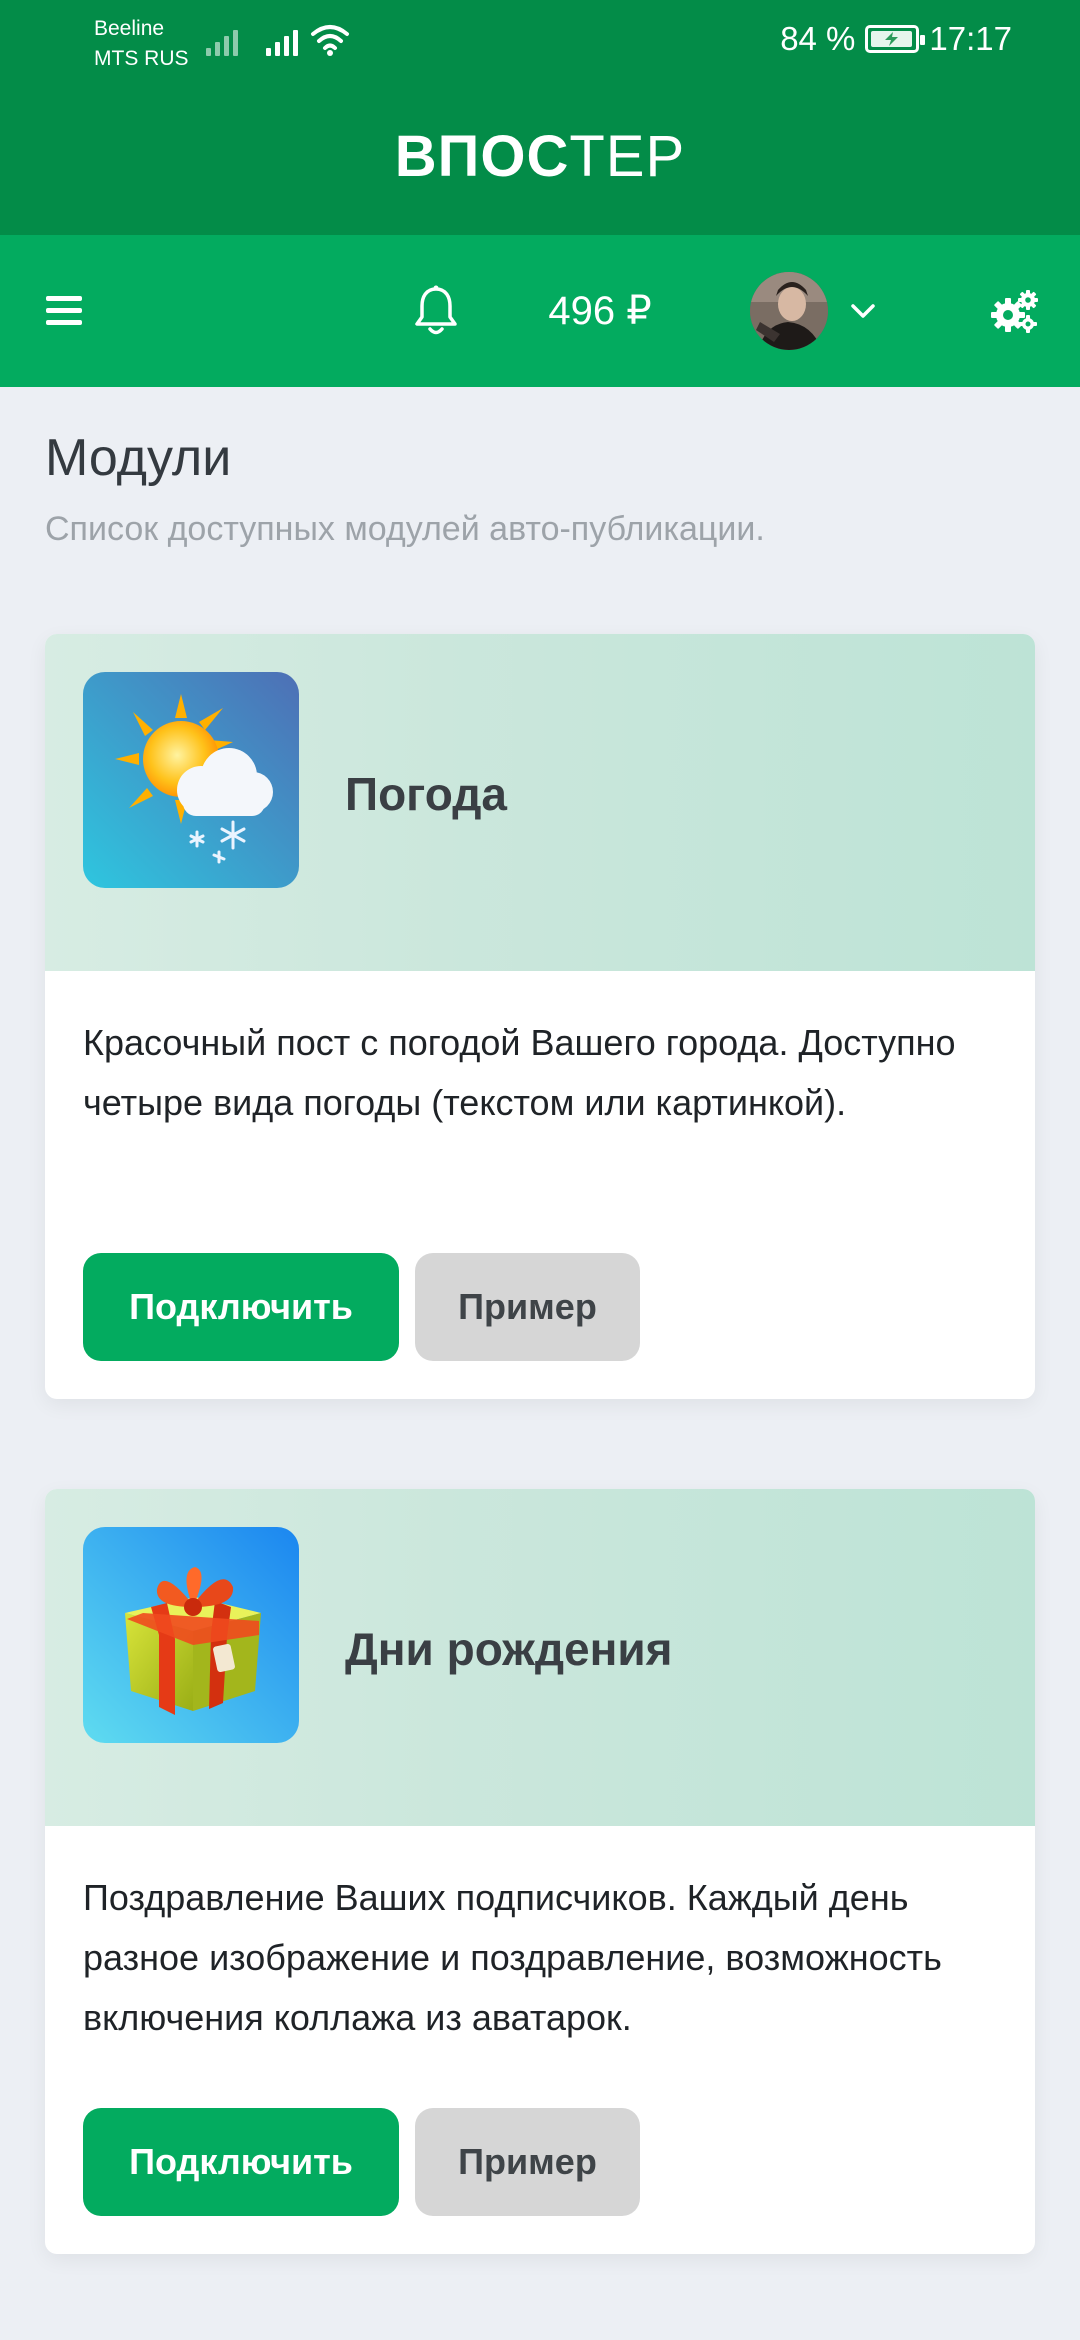 The image size is (1080, 2340). What do you see at coordinates (818, 38) in the screenshot?
I see `battery-percent: 84 %` at bounding box center [818, 38].